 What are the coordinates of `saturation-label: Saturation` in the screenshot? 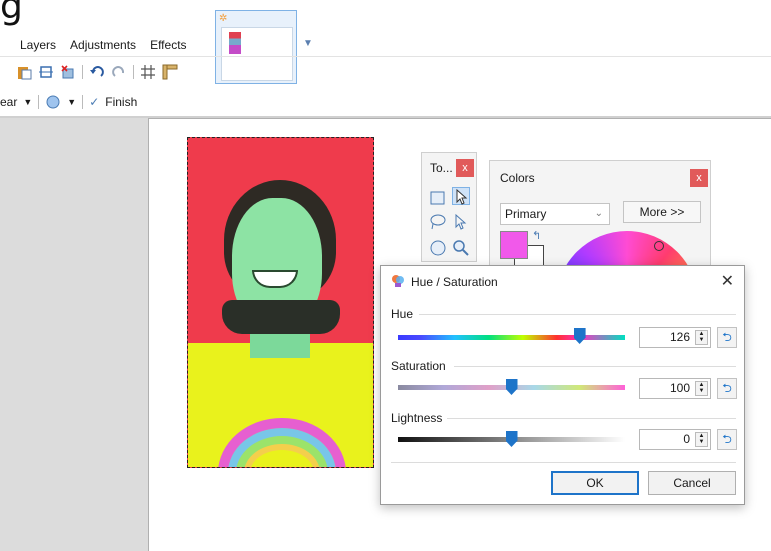 It's located at (418, 366).